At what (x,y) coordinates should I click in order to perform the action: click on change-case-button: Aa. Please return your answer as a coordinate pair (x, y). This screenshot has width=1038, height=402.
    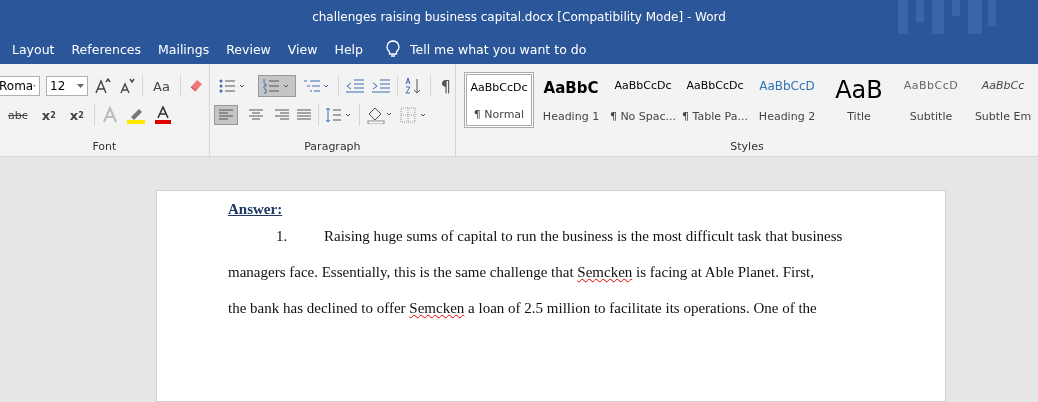
    Looking at the image, I should click on (161, 86).